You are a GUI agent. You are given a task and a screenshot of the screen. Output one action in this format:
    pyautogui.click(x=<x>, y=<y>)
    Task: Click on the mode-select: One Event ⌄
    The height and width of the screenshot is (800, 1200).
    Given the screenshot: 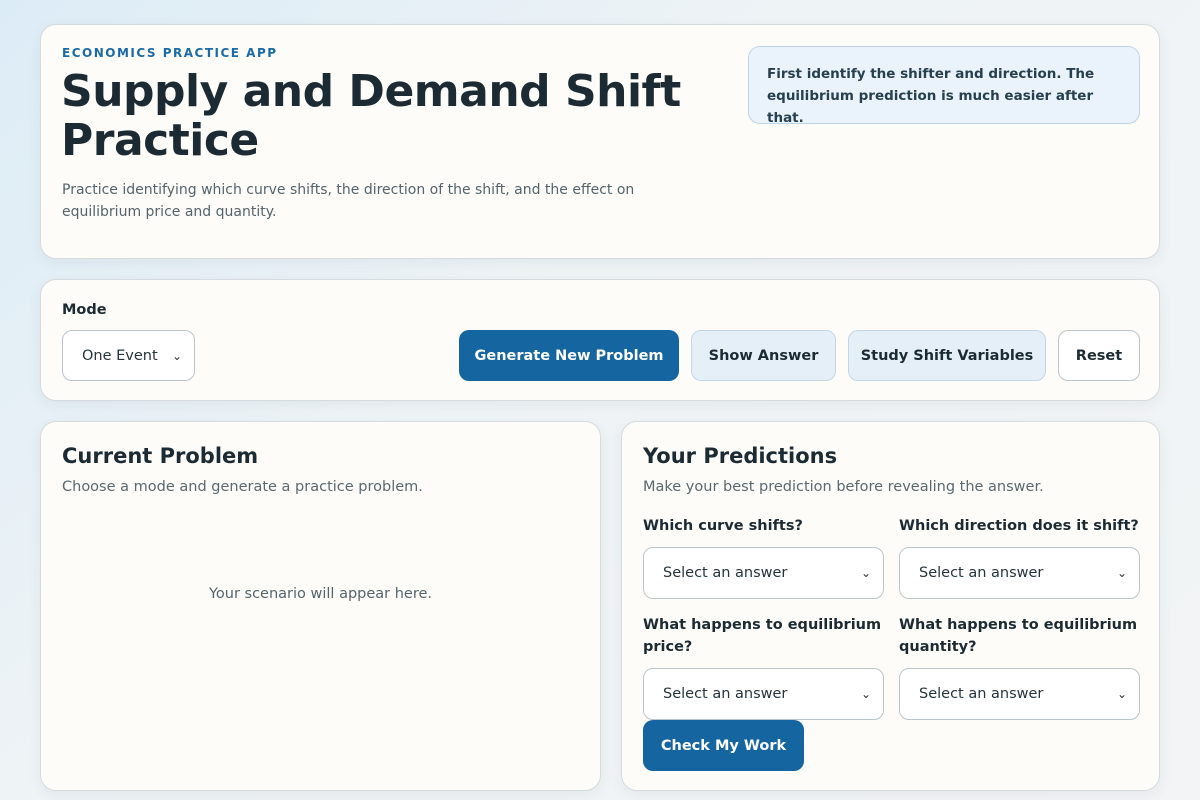 What is the action you would take?
    pyautogui.click(x=128, y=355)
    